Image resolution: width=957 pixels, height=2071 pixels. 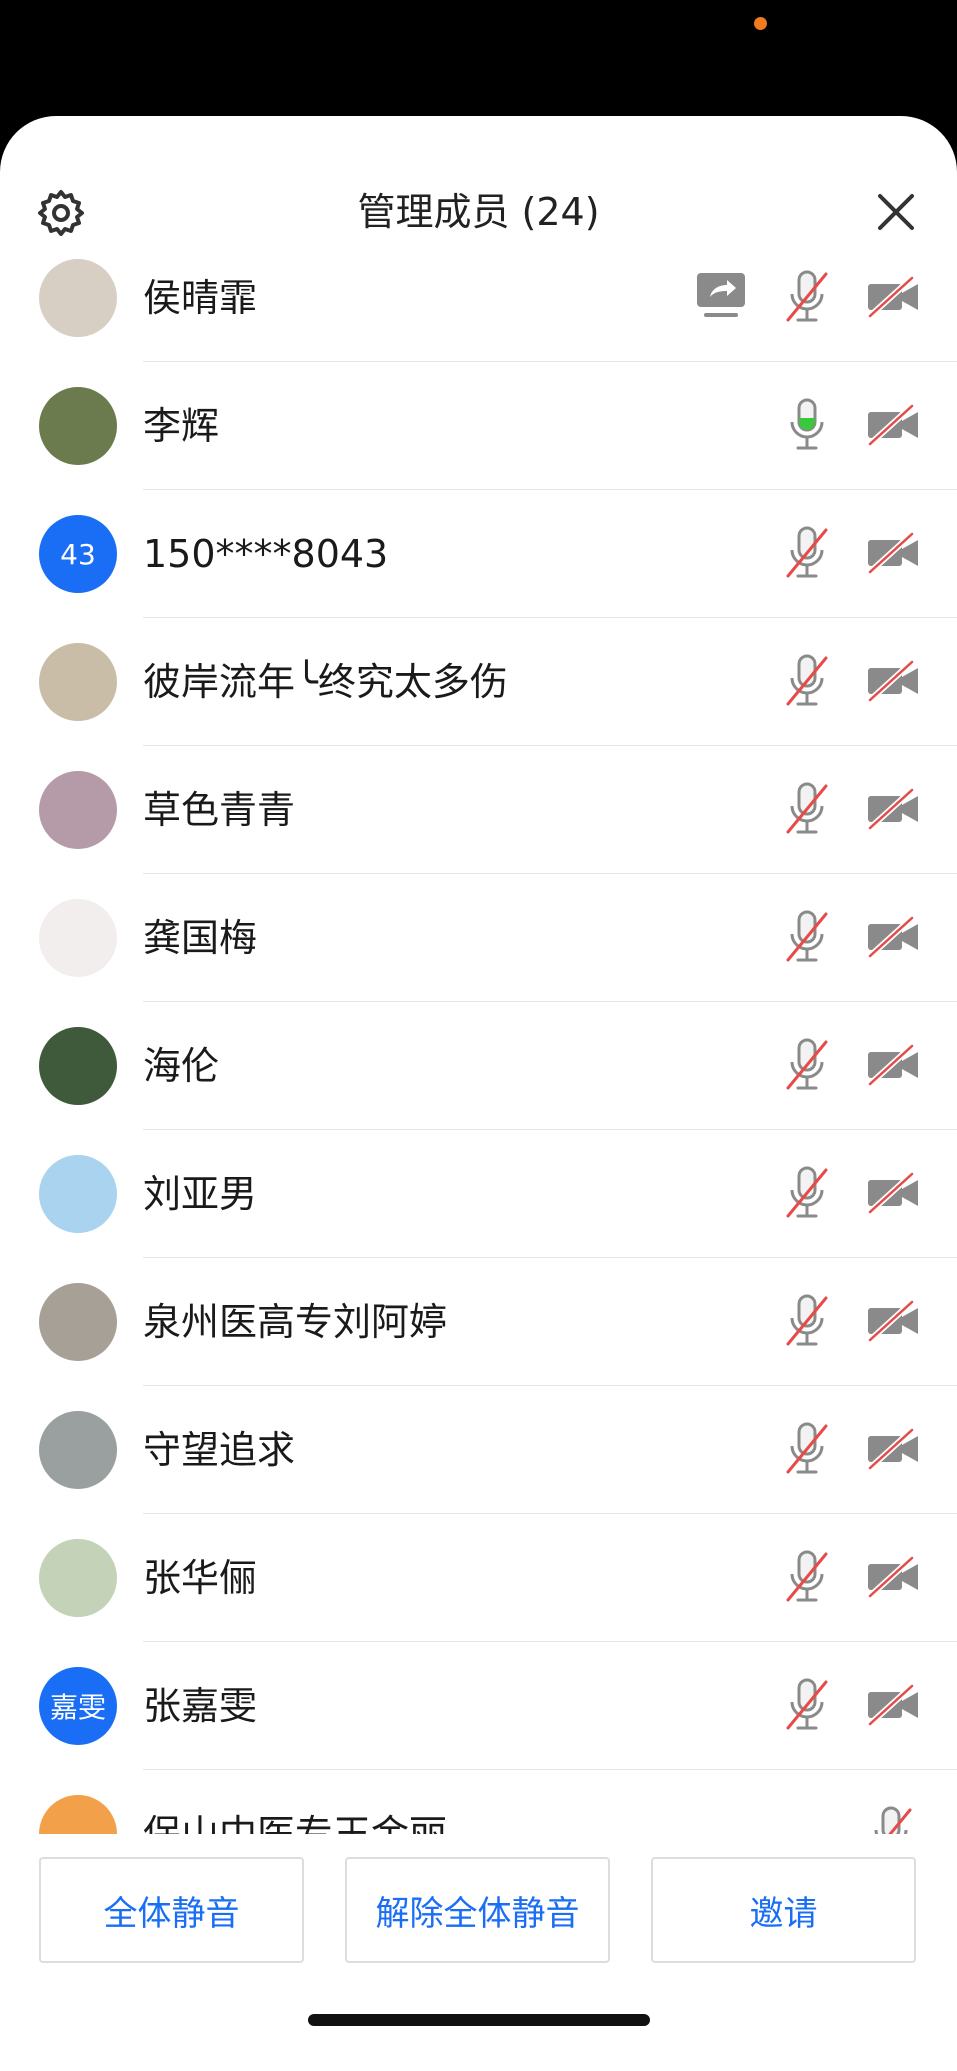 I want to click on member-name: 草色青青, so click(x=219, y=810).